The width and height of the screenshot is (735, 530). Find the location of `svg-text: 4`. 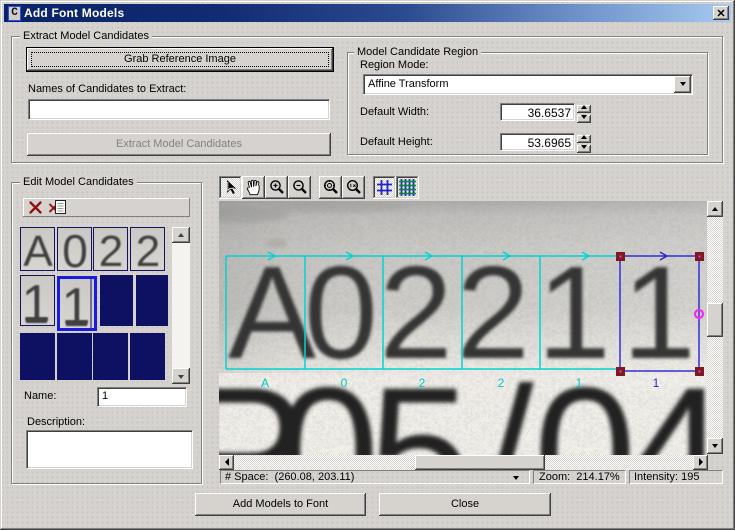

svg-text: 4 is located at coordinates (666, 402).